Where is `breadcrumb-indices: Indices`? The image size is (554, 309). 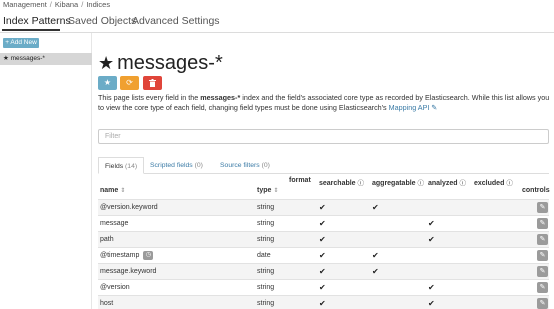
breadcrumb-indices: Indices is located at coordinates (98, 4).